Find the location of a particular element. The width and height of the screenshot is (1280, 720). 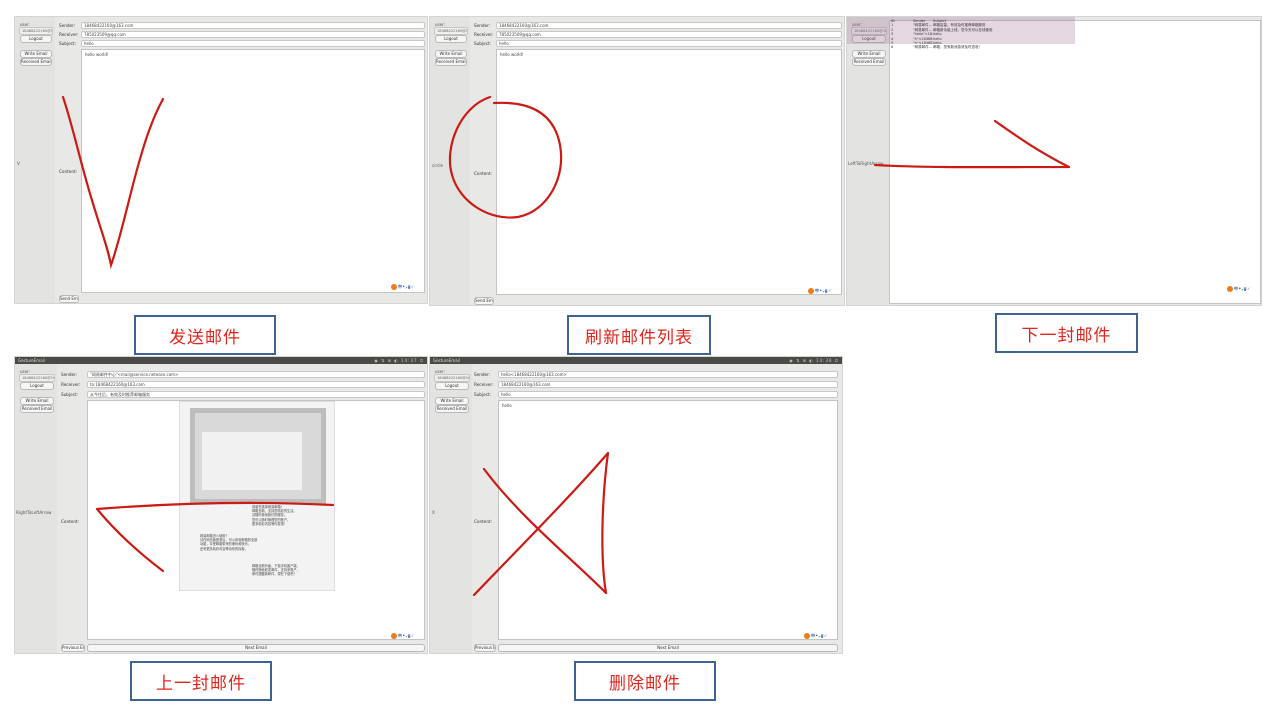

caption-next-email: 下一封邮件 is located at coordinates (1066, 333).